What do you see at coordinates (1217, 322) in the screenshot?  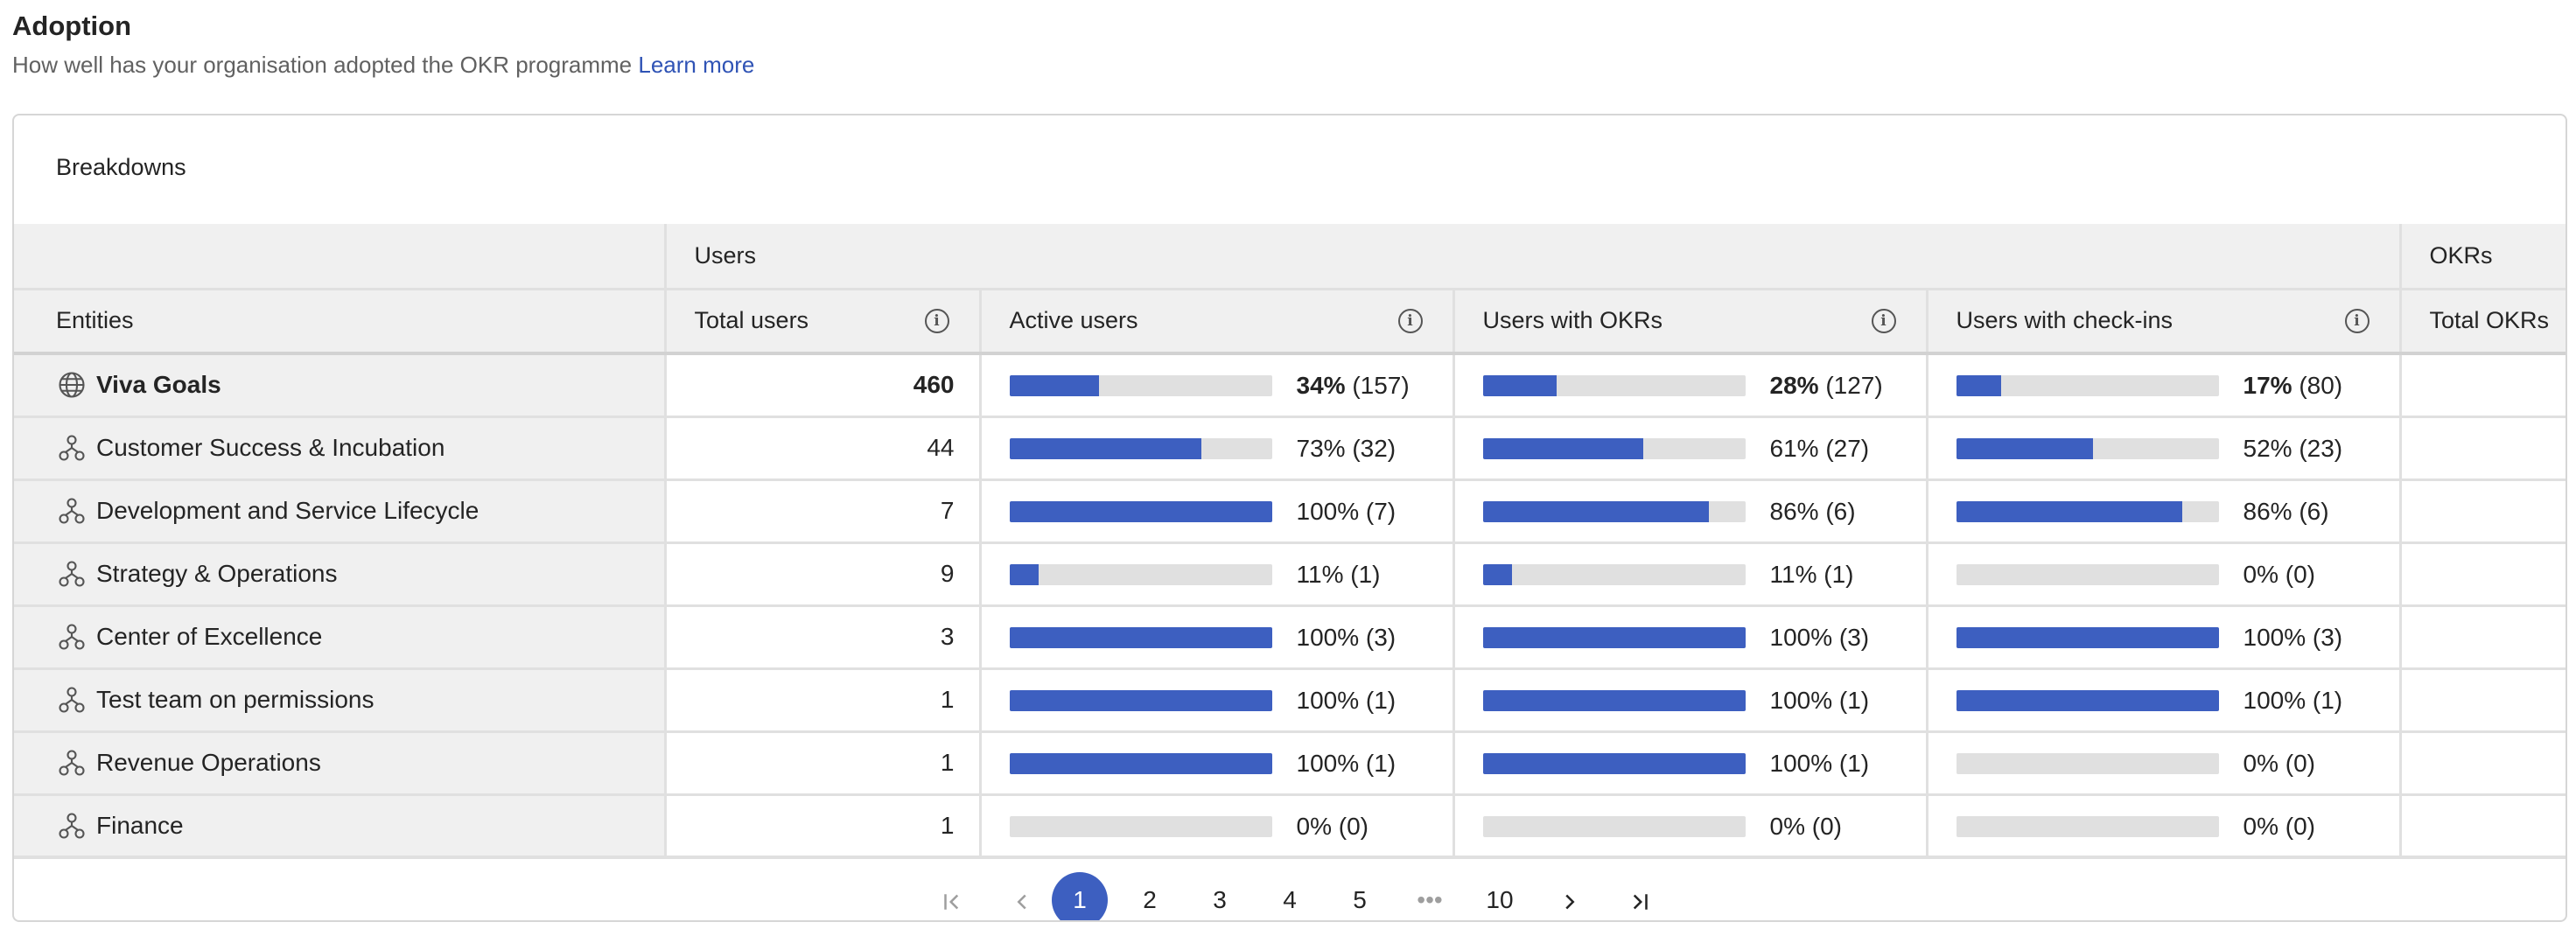 I see `column-active-users: Active users i` at bounding box center [1217, 322].